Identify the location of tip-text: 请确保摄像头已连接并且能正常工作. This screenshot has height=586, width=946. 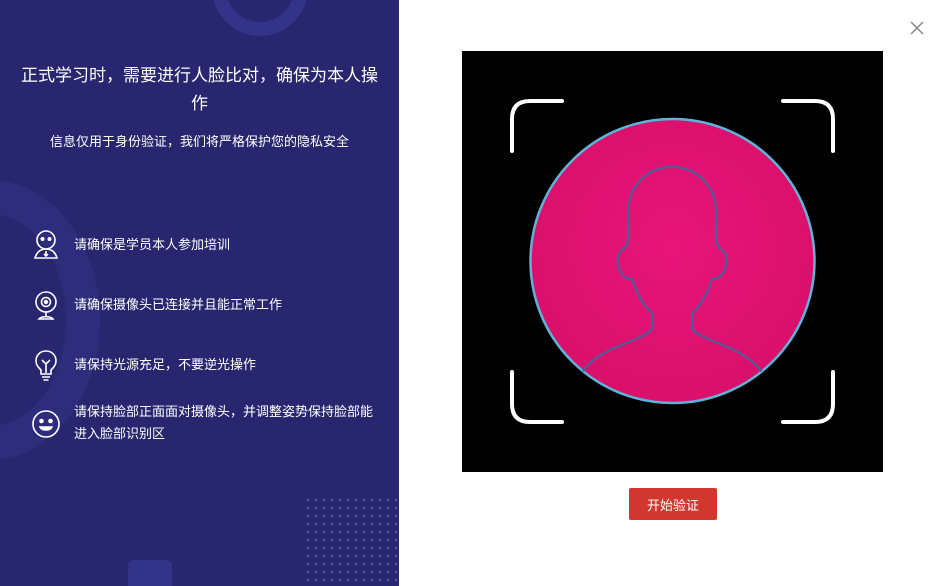
(178, 305).